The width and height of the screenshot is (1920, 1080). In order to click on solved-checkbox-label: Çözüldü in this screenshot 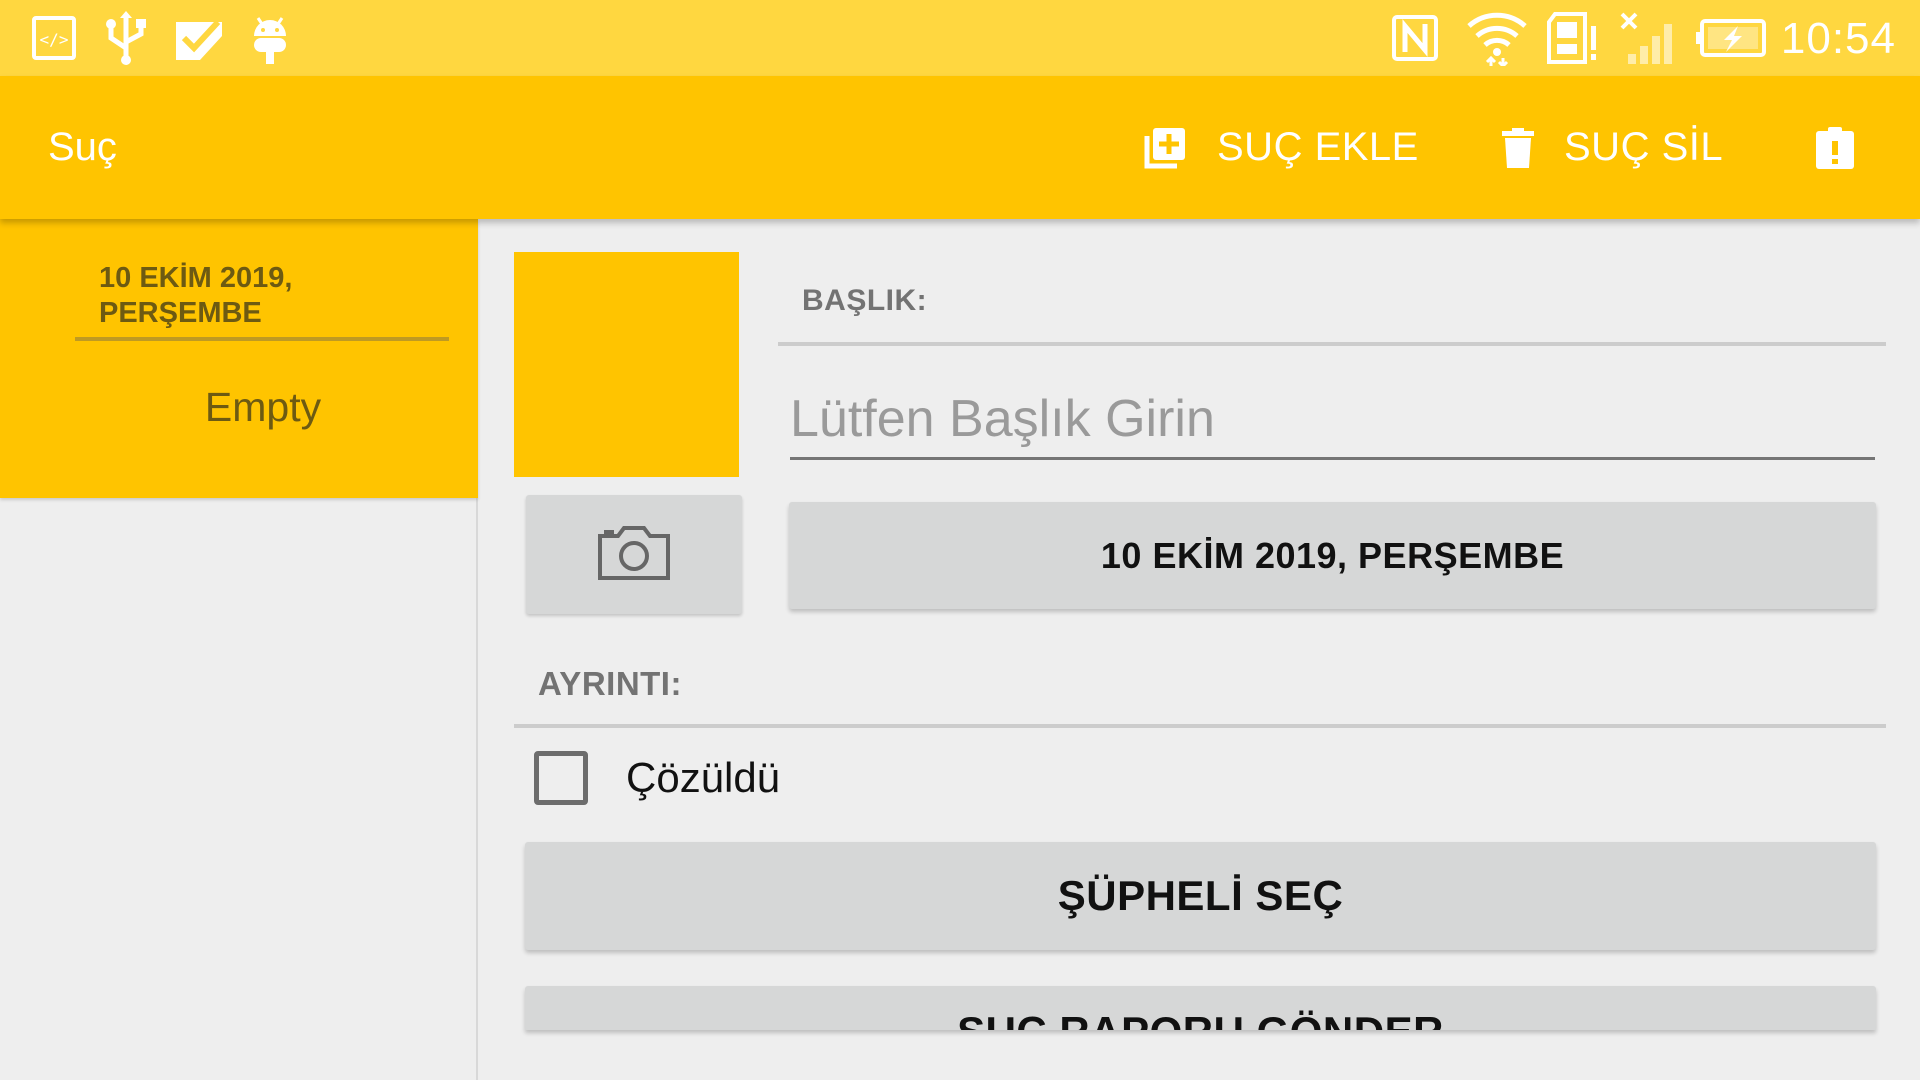, I will do `click(703, 777)`.